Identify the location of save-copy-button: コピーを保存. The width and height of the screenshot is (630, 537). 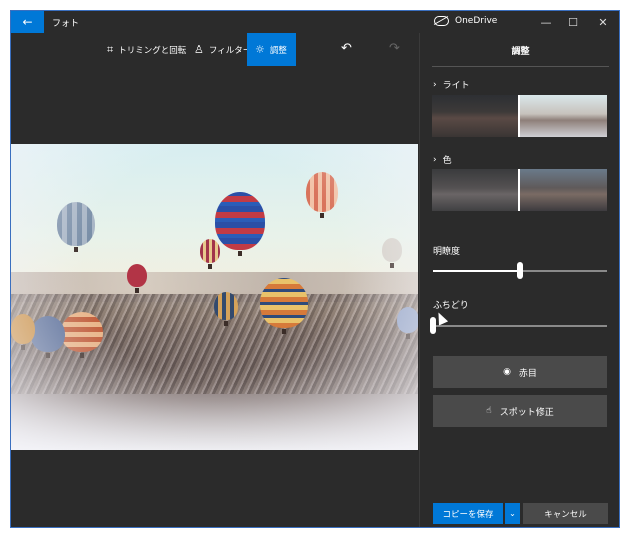
(468, 513).